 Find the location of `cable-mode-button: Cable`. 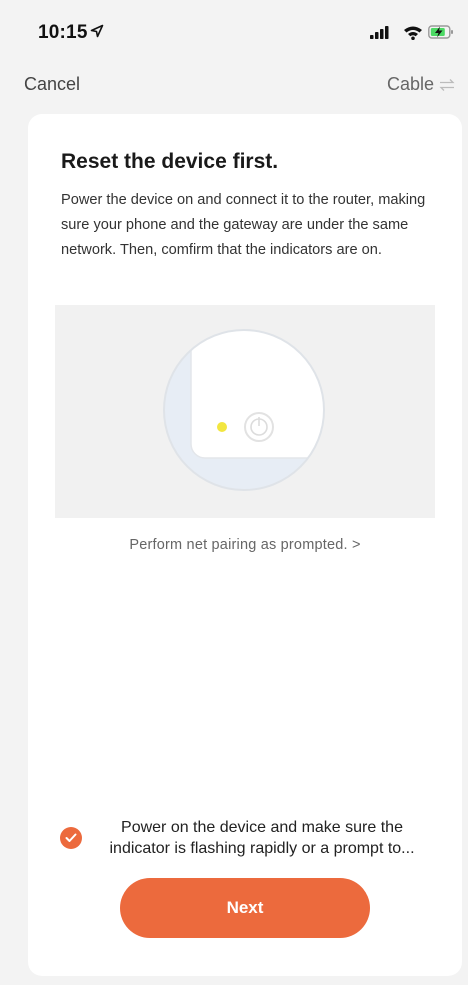

cable-mode-button: Cable is located at coordinates (421, 84).